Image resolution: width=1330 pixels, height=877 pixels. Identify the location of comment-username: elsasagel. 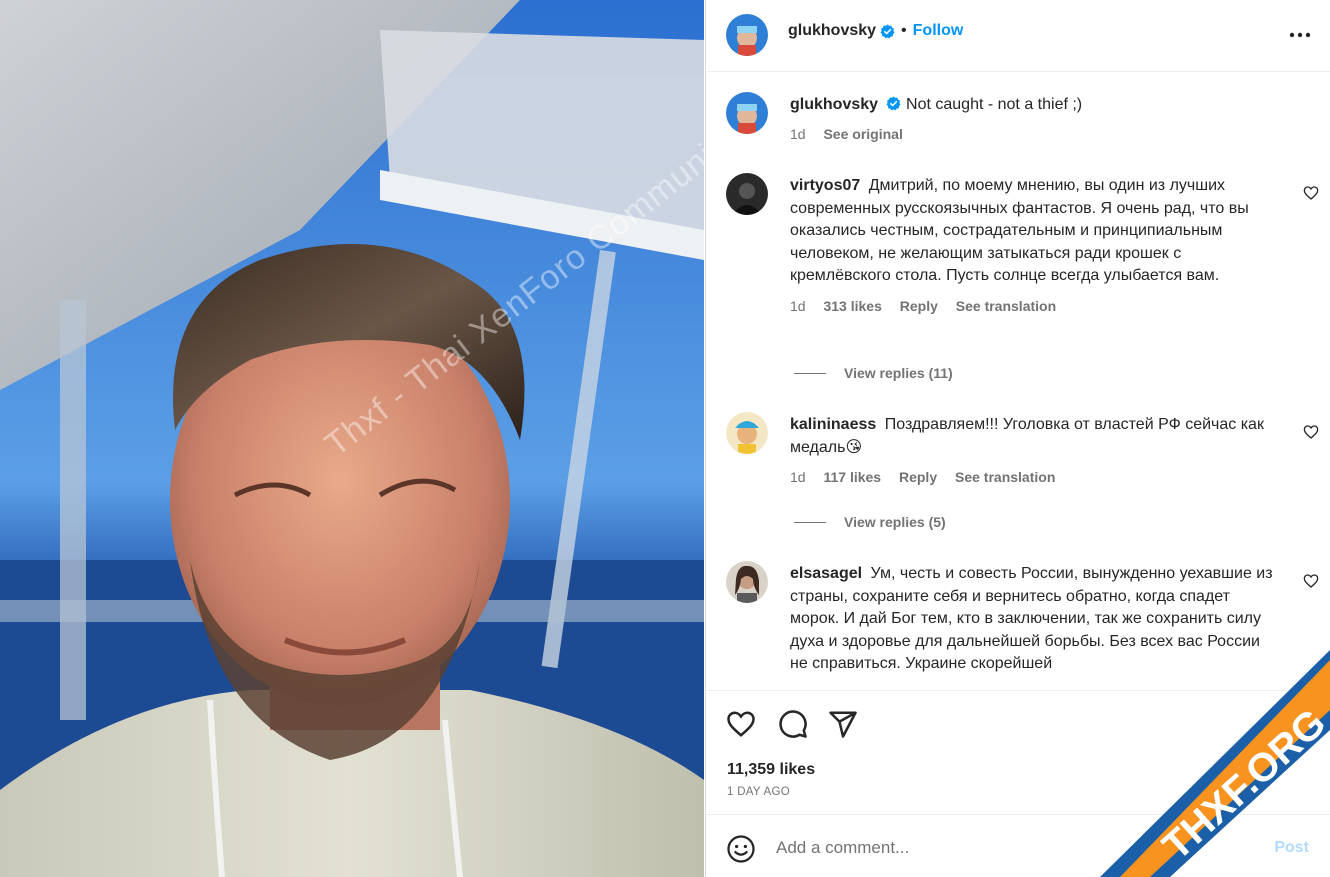
(826, 573).